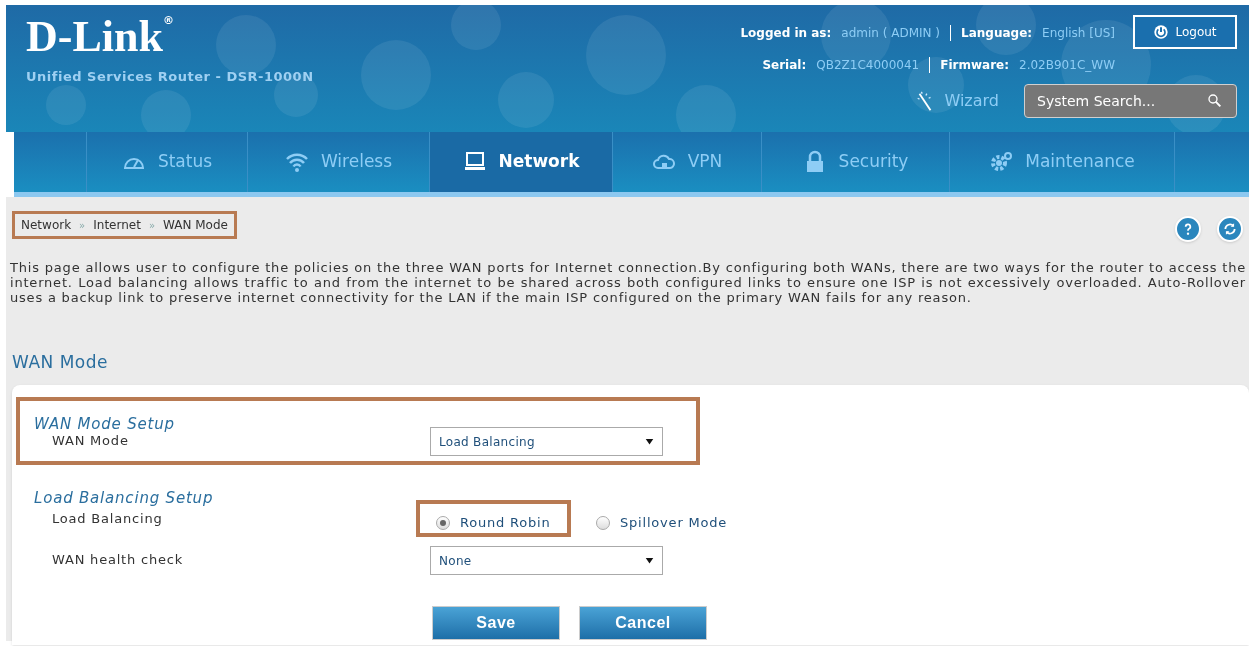  I want to click on save-button: Save, so click(496, 623).